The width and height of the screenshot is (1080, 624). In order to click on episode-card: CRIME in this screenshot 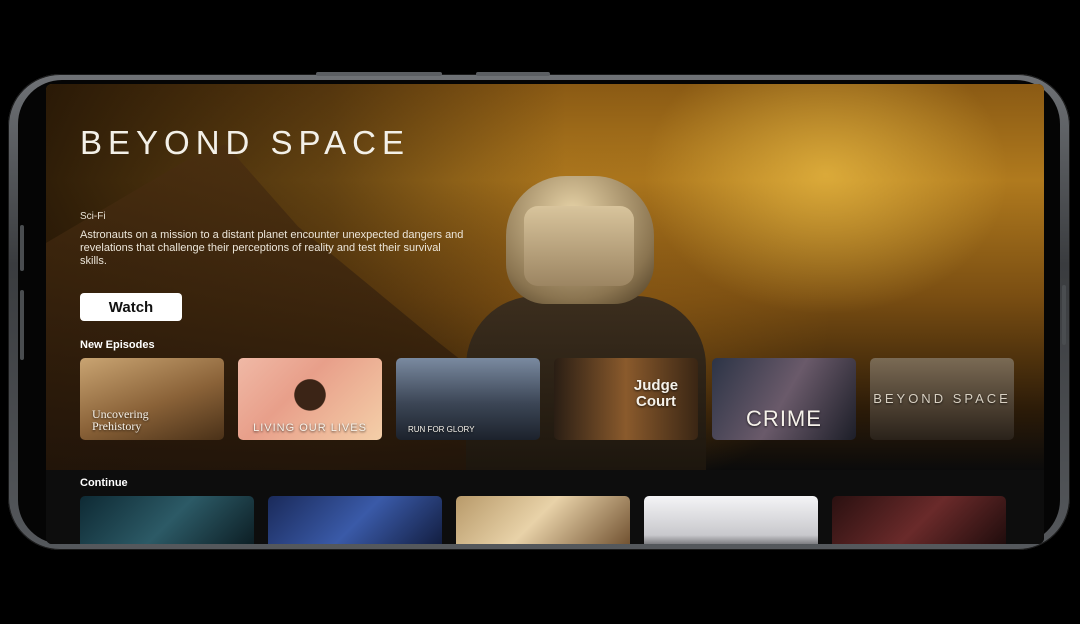, I will do `click(784, 399)`.